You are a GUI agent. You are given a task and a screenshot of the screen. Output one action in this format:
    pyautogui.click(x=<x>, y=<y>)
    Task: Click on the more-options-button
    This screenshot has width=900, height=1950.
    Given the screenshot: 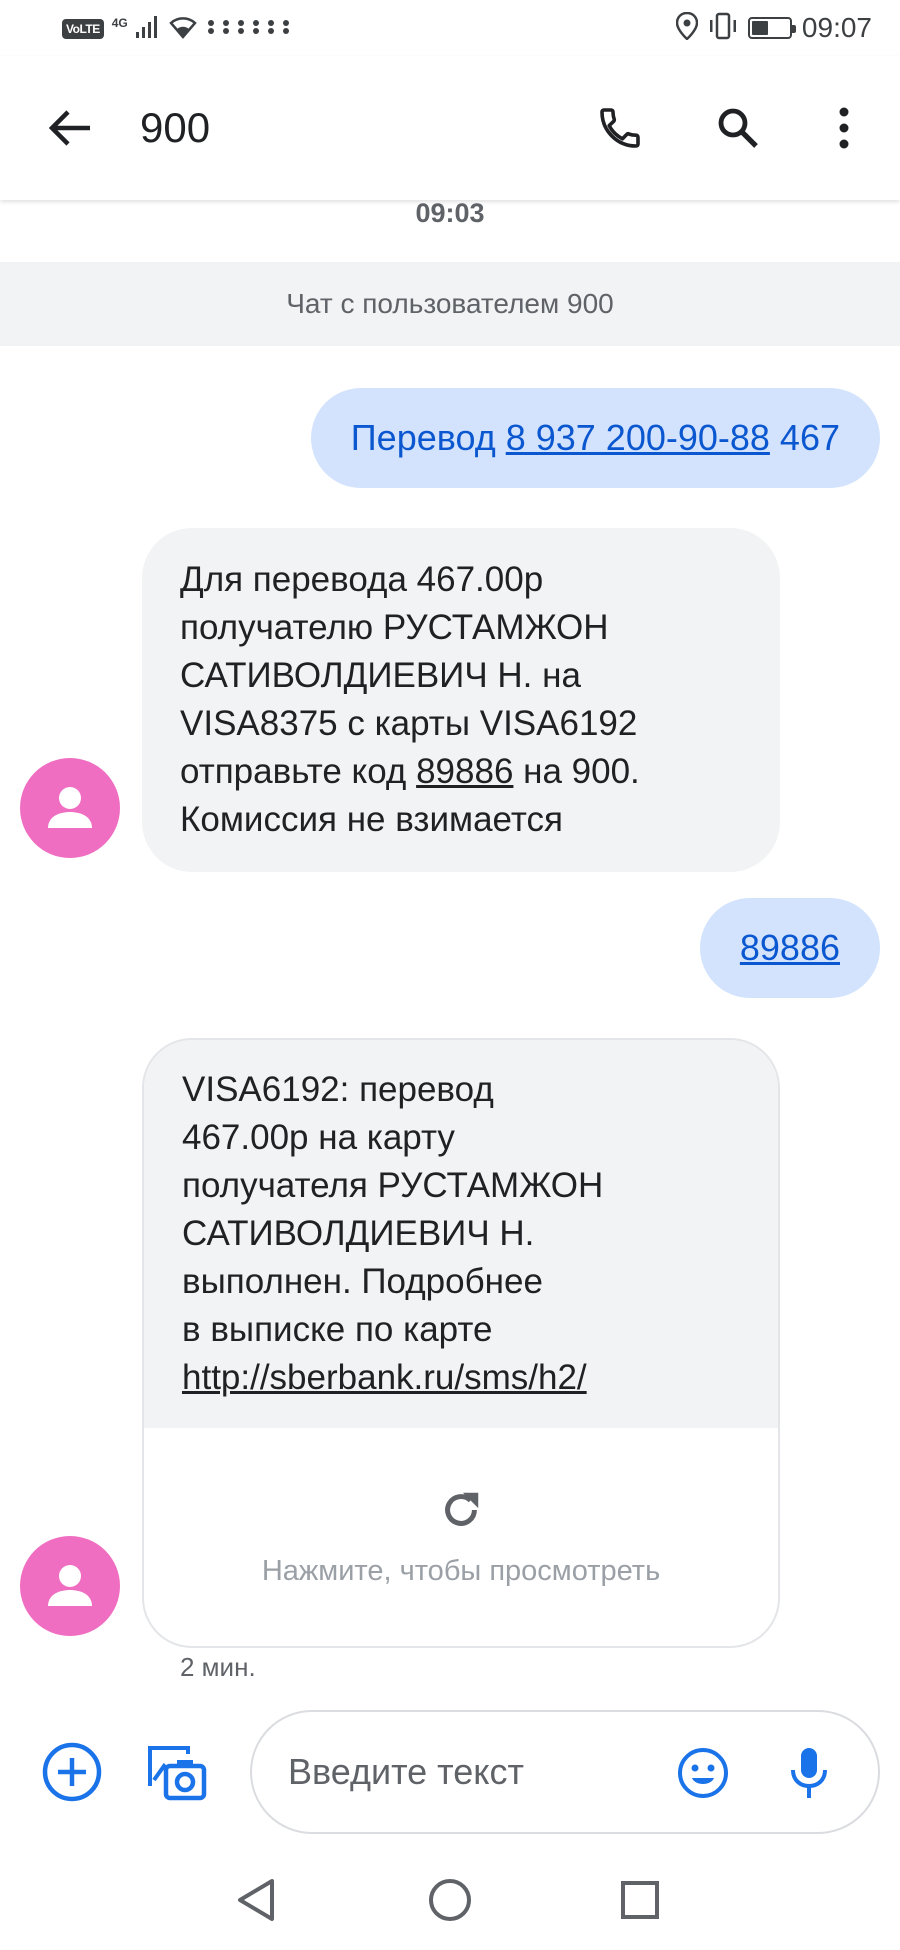 What is the action you would take?
    pyautogui.click(x=844, y=128)
    